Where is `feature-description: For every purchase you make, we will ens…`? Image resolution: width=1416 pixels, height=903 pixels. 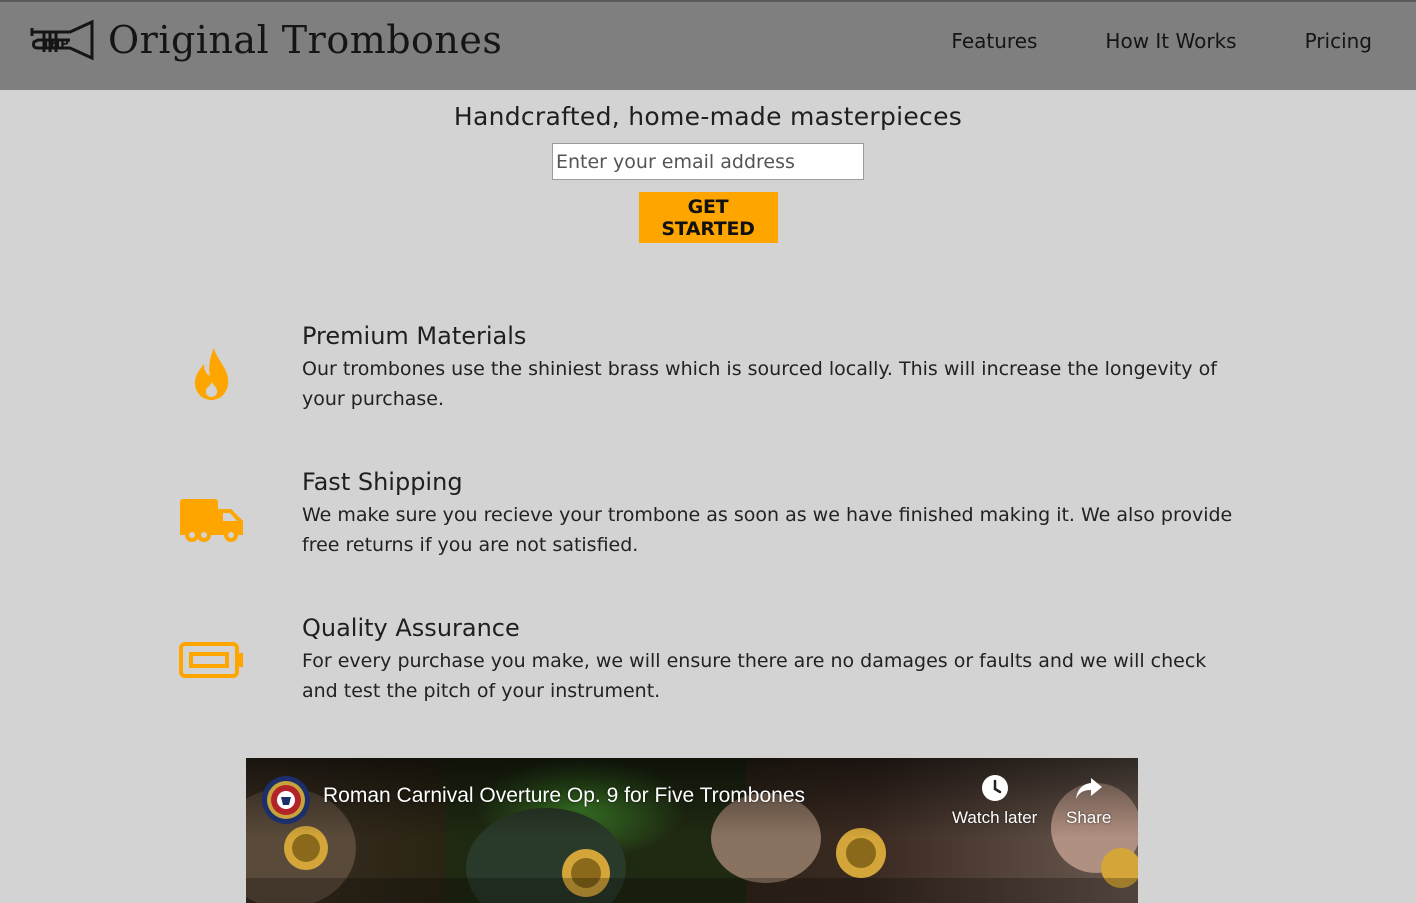 feature-description: For every purchase you make, we will ens… is located at coordinates (754, 676).